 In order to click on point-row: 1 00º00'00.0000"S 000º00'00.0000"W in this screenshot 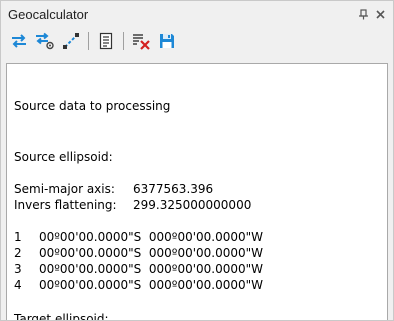, I will do `click(138, 237)`.